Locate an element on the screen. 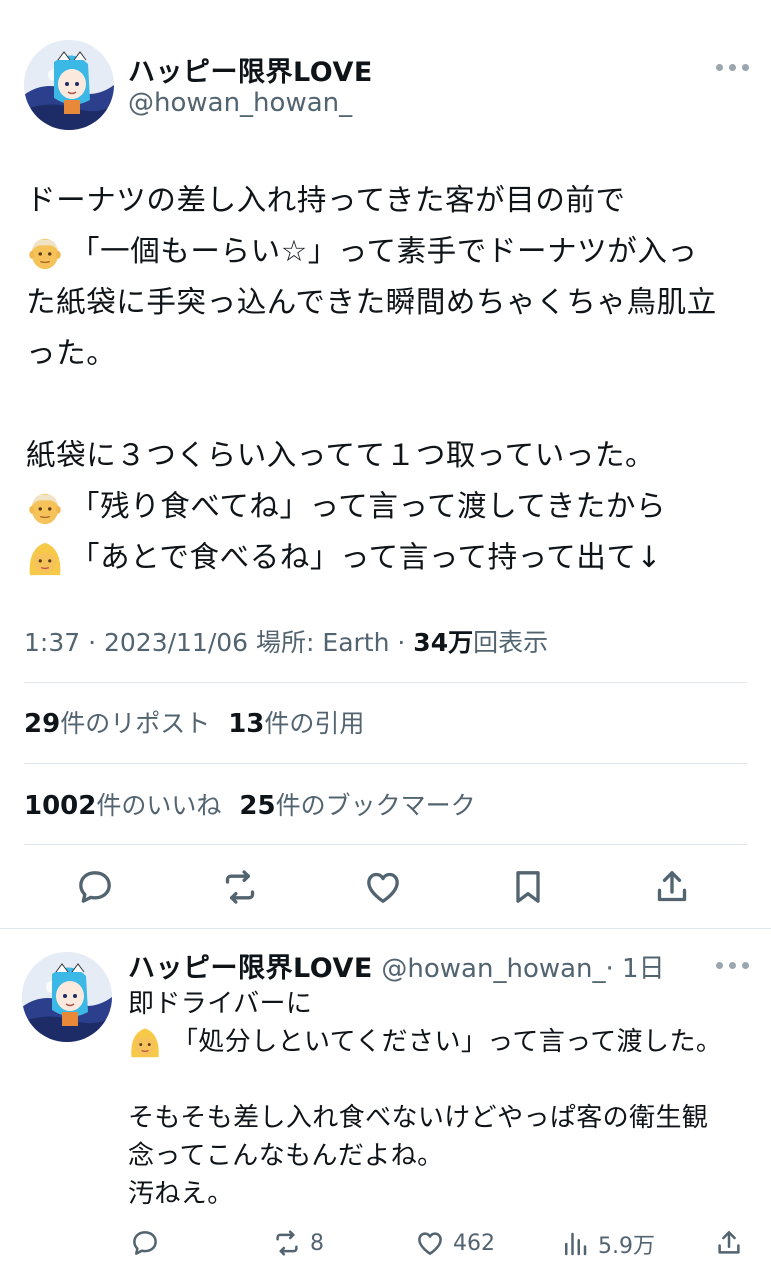  tweet-line-with-emoji: 「一個もーらい☆」って素手でドーナツが入っ is located at coordinates (391, 251).